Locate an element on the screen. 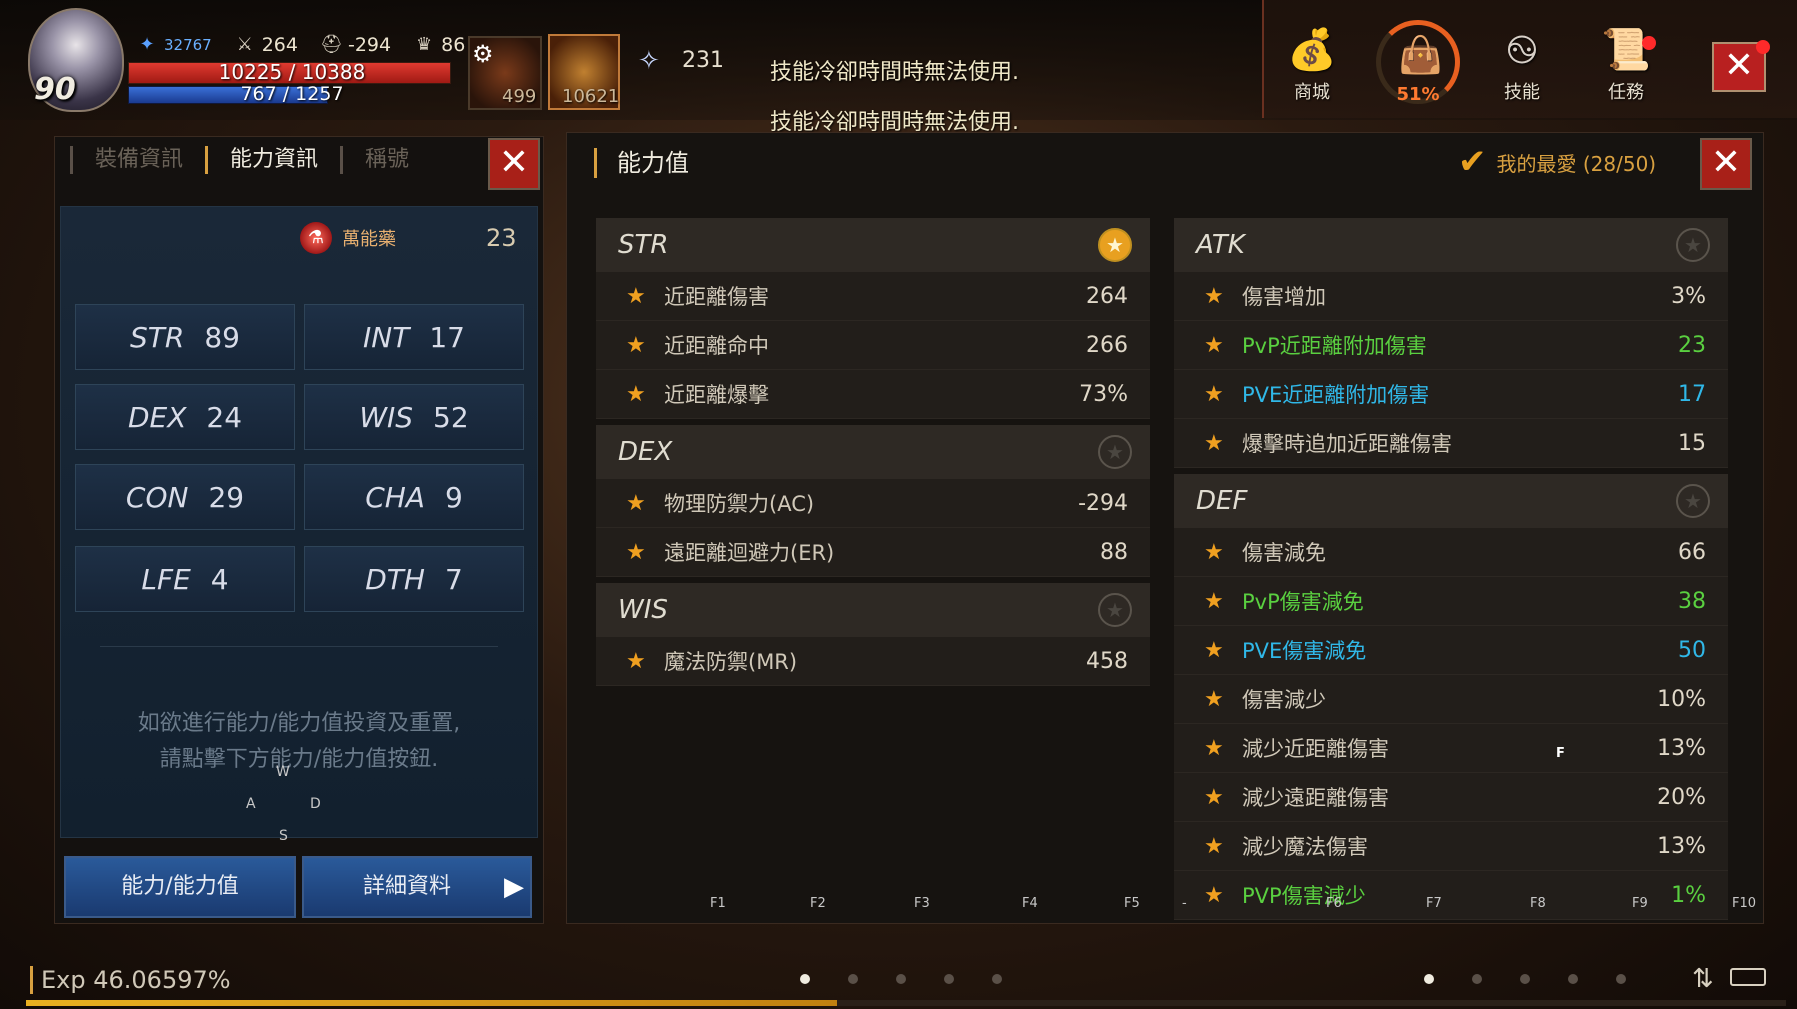  detail-button: 詳細資料 is located at coordinates (417, 887).